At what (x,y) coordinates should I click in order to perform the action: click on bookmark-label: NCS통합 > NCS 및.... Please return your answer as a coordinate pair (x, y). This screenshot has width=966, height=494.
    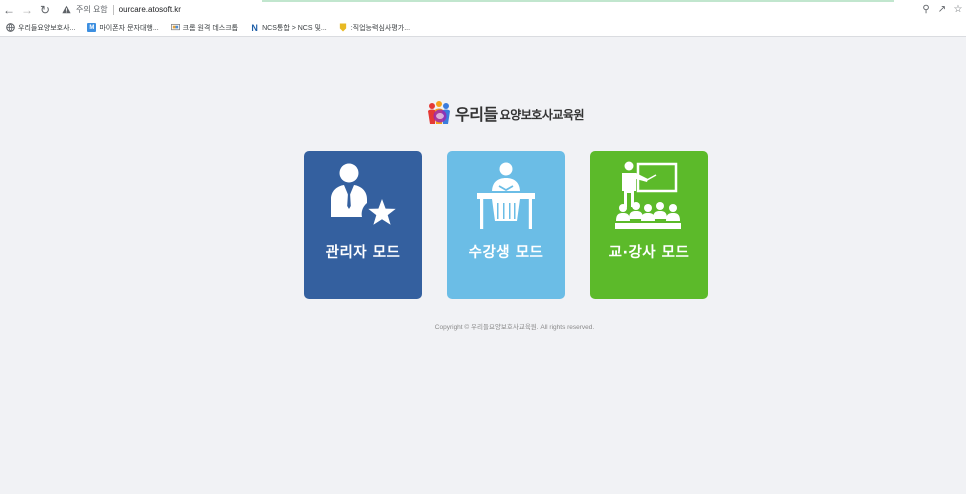
    Looking at the image, I should click on (294, 28).